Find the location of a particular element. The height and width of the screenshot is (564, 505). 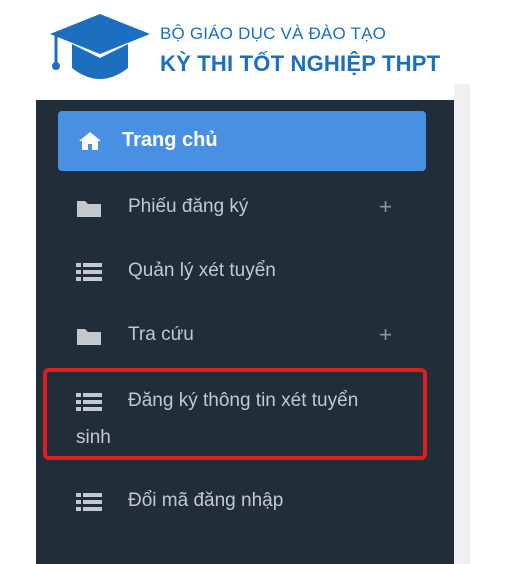

graduation-cap-icon is located at coordinates (100, 46).